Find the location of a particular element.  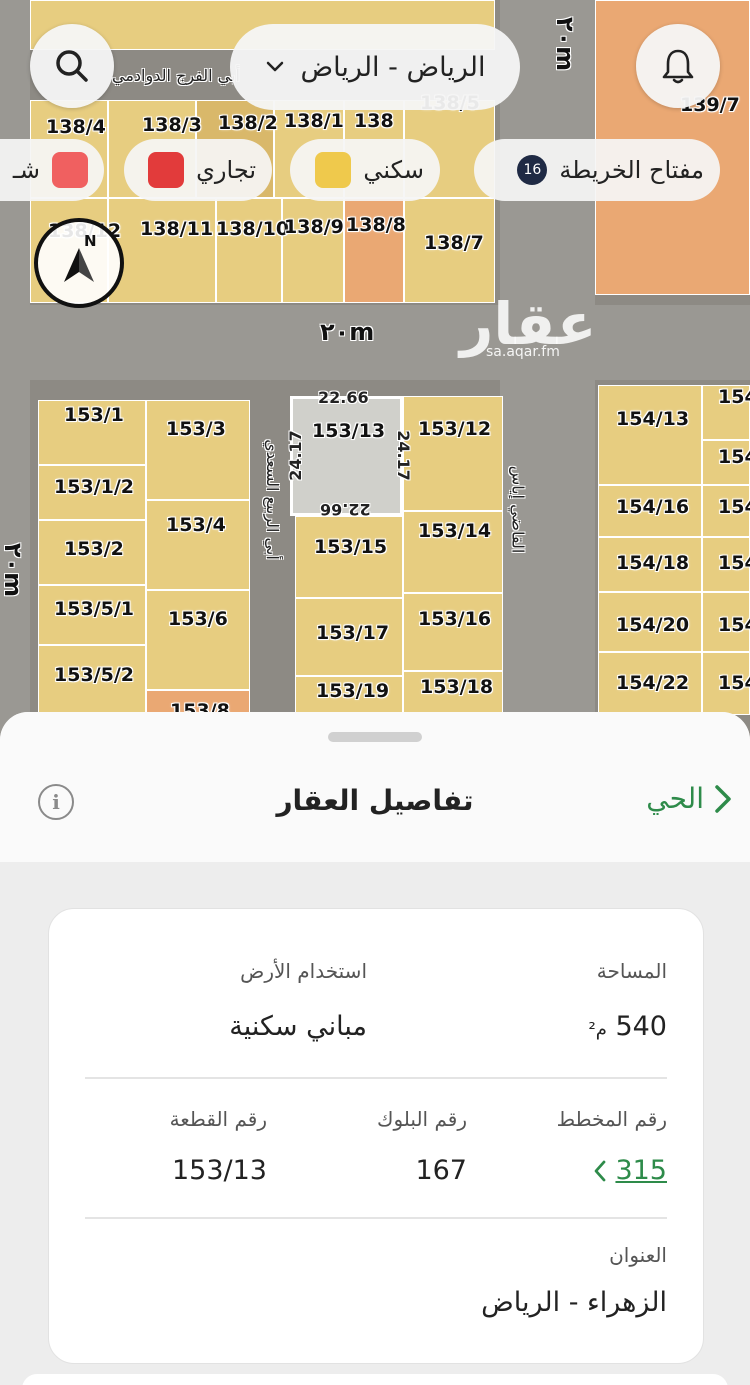

plan-number-value: 315 is located at coordinates (641, 1170).